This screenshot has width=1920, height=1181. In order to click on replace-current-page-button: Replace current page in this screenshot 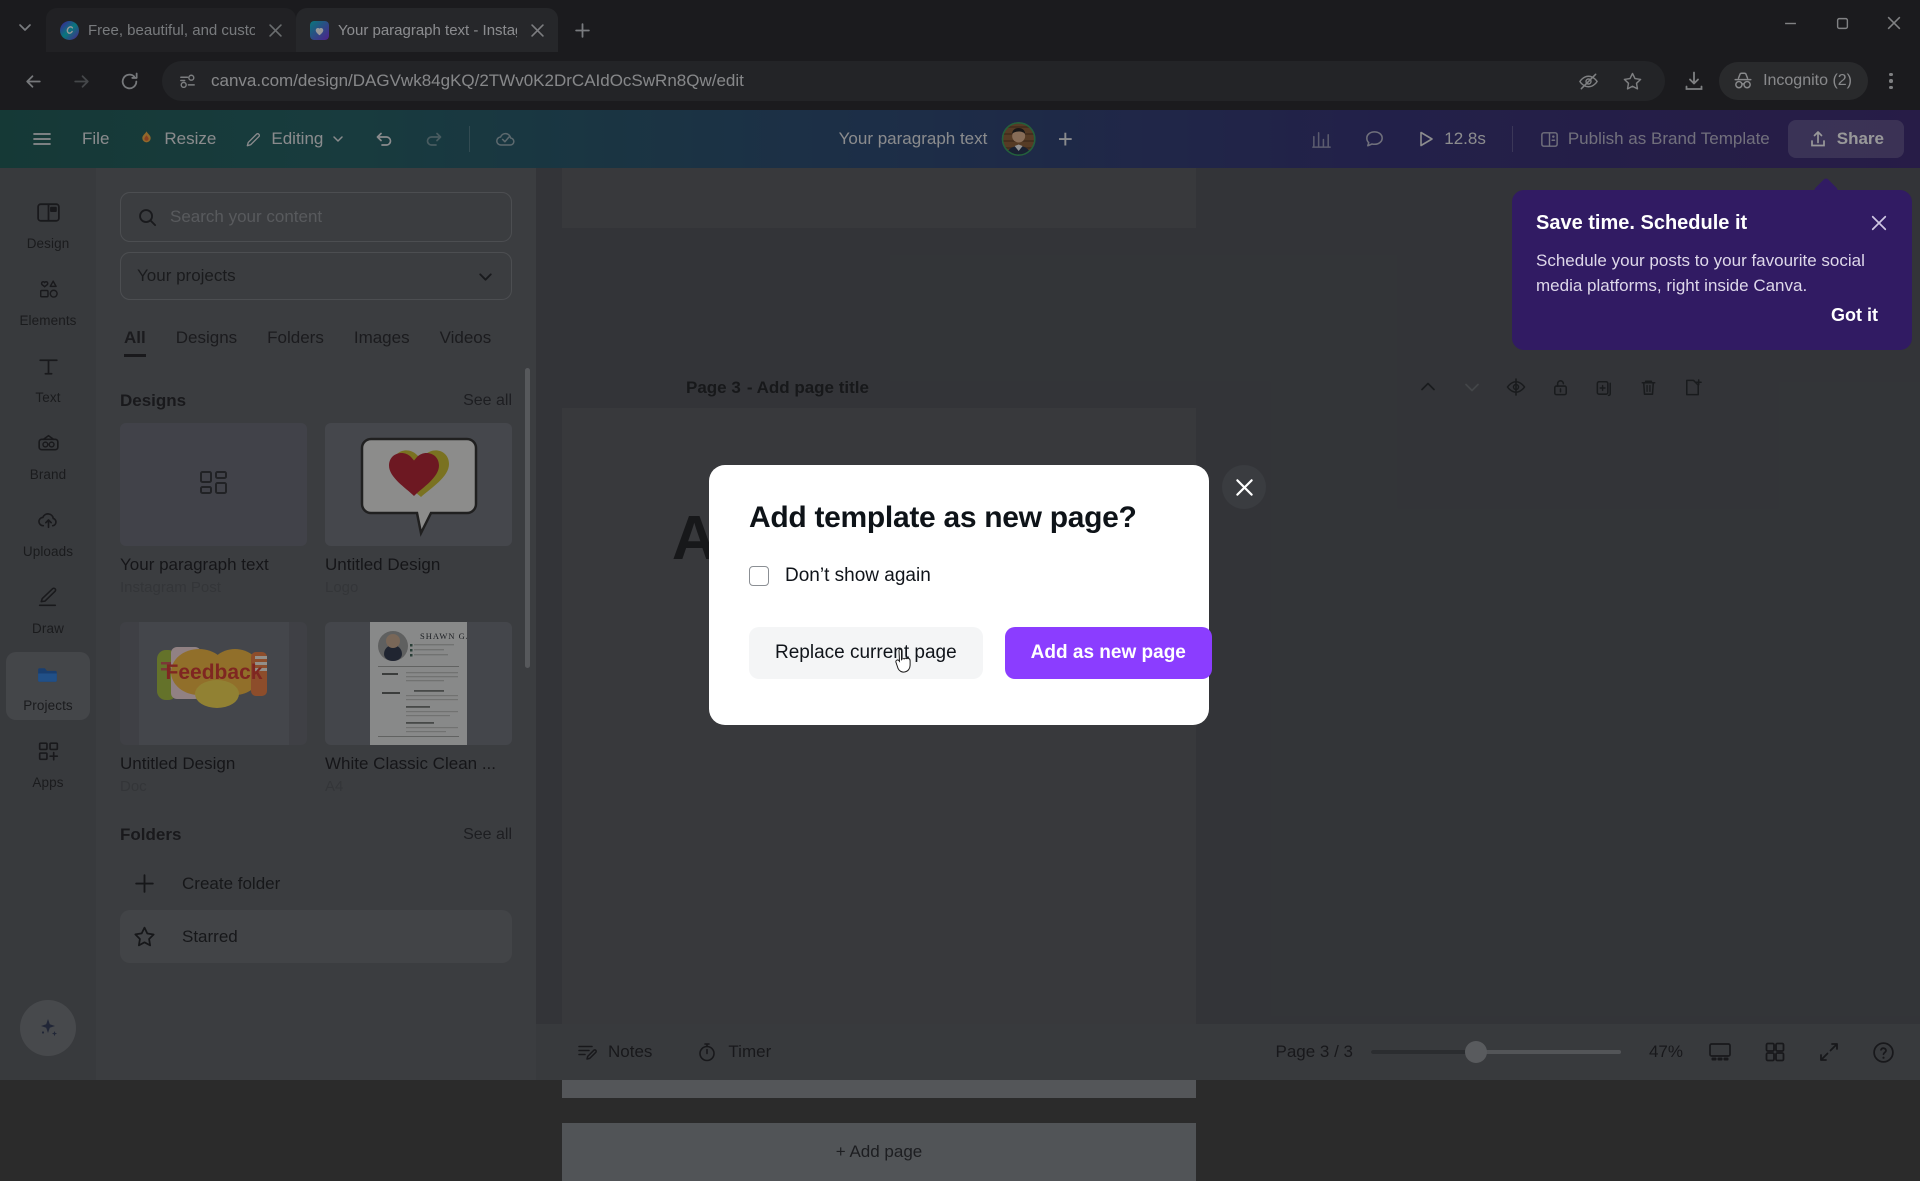, I will do `click(866, 653)`.